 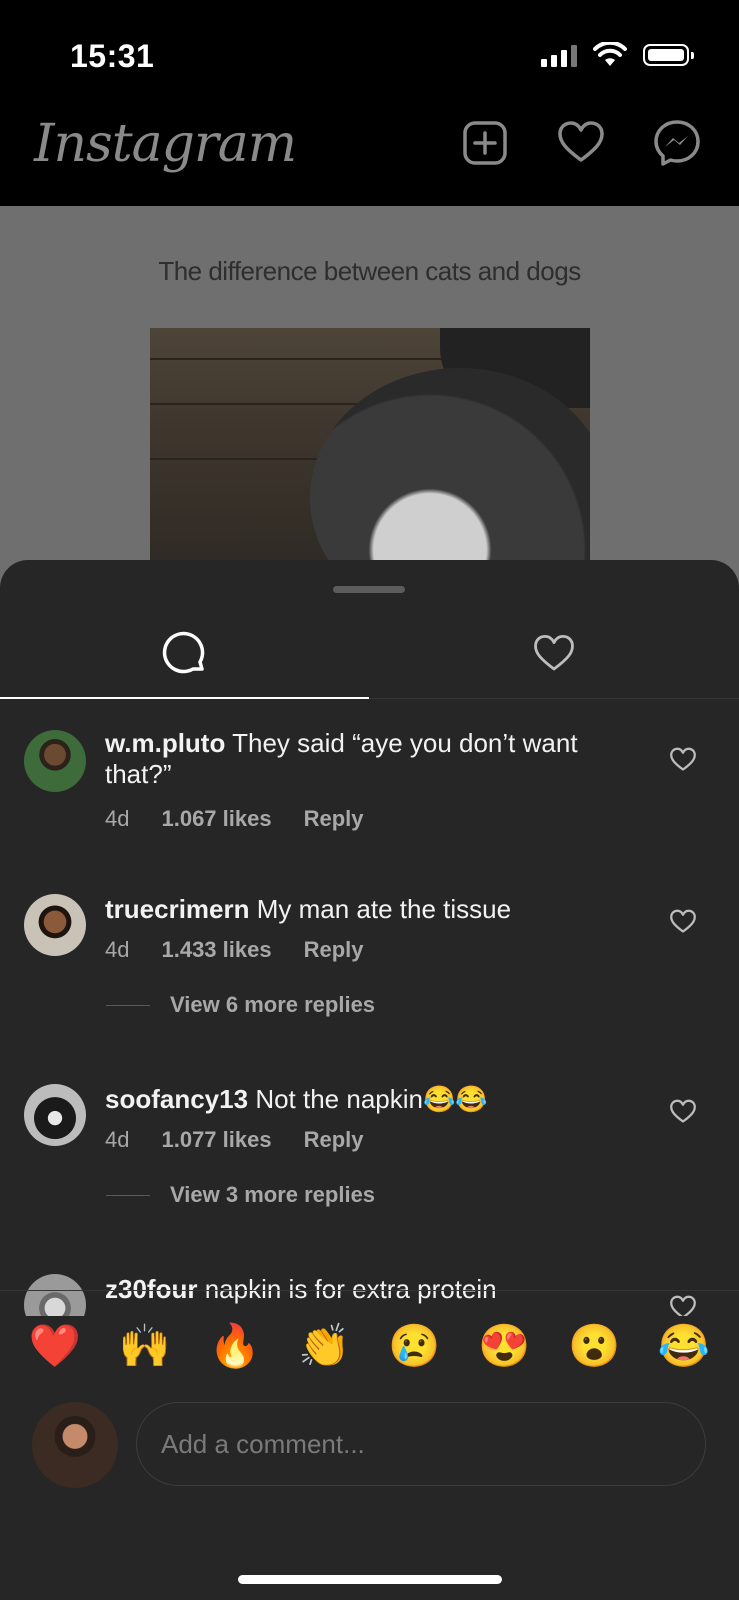 I want to click on tab-likes, so click(x=553, y=654).